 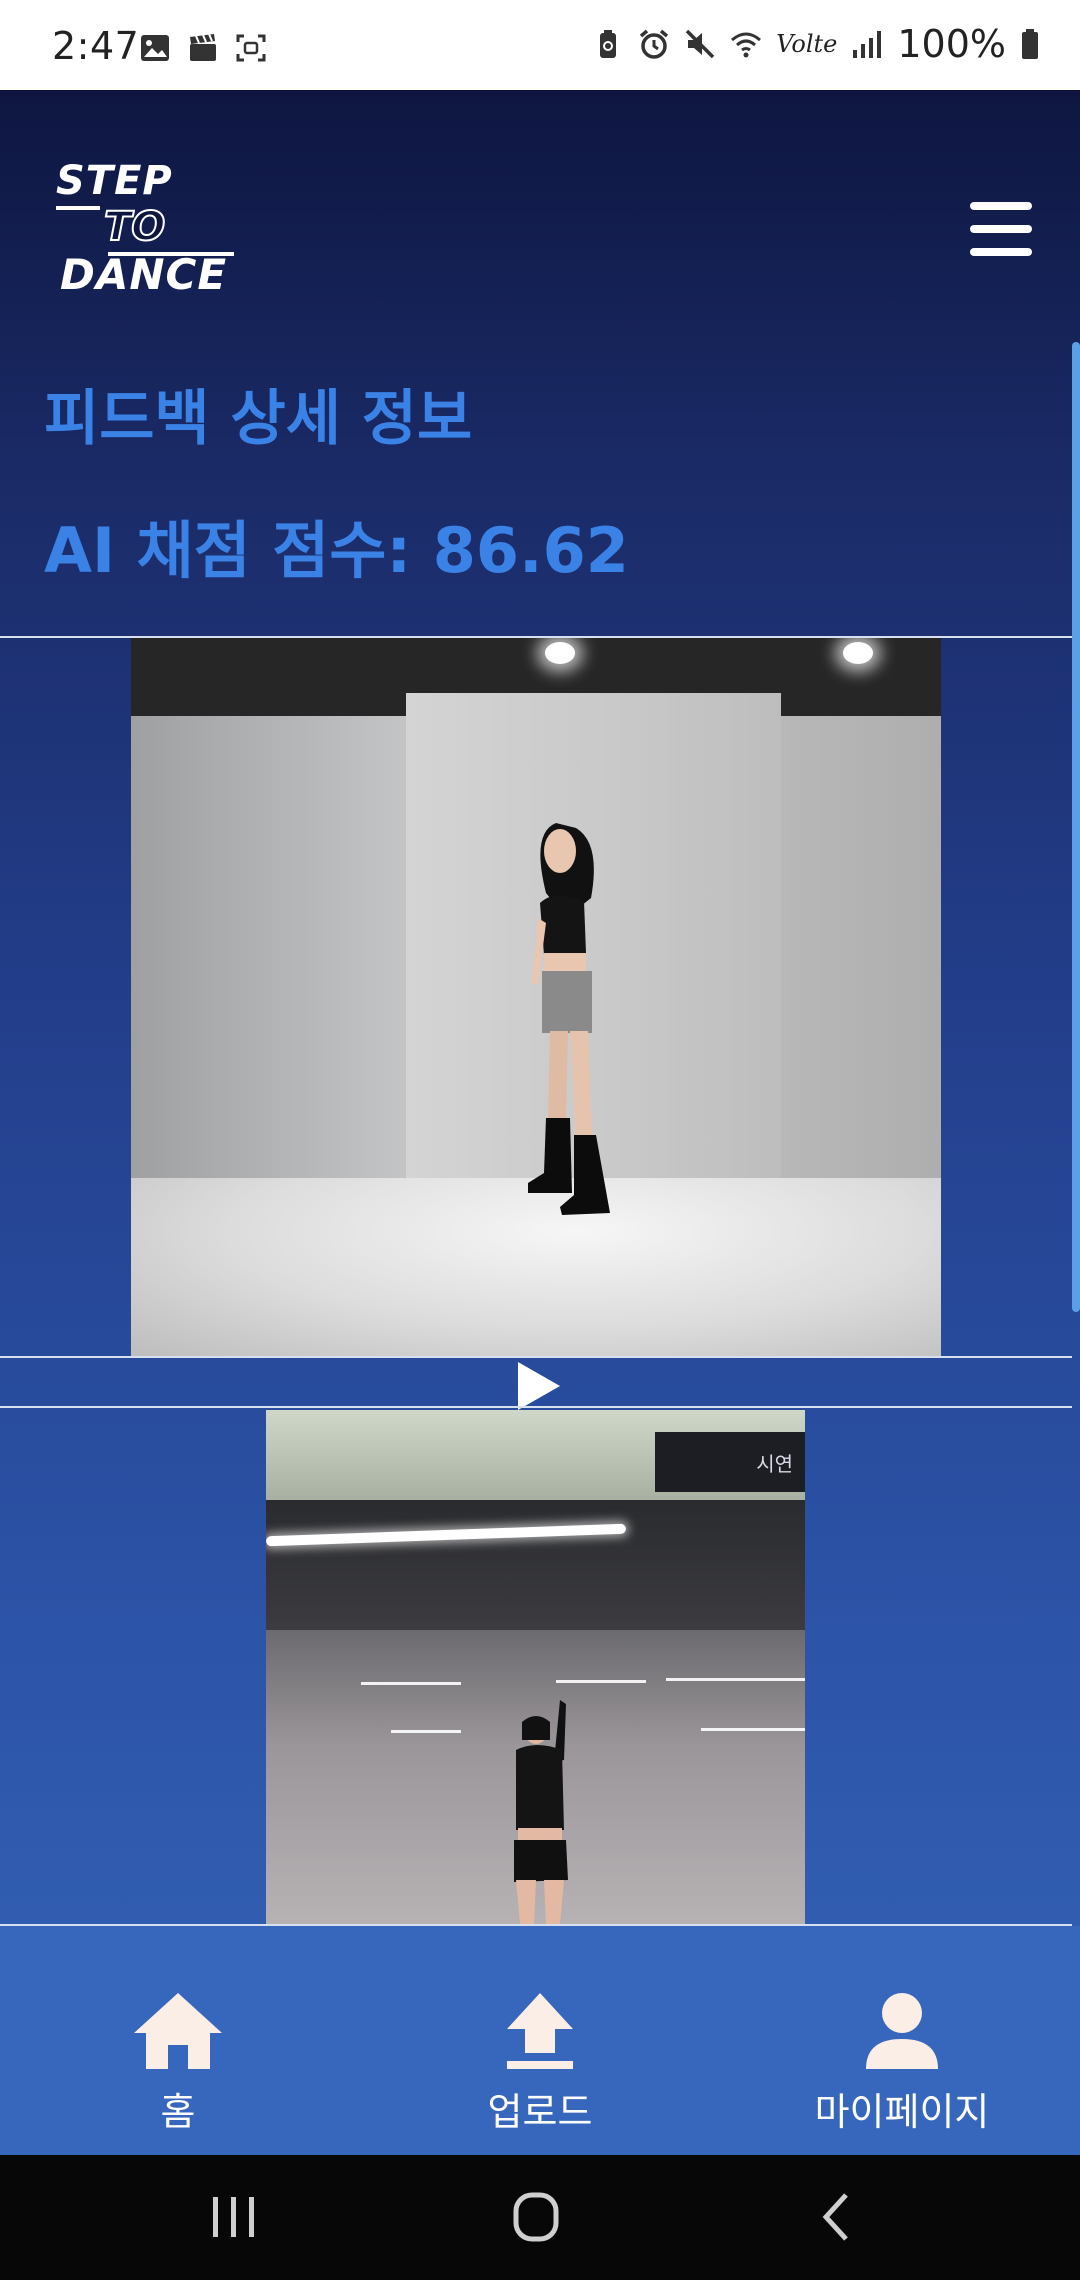 What do you see at coordinates (730, 1462) in the screenshot?
I see `video-overlay-sign: 시연` at bounding box center [730, 1462].